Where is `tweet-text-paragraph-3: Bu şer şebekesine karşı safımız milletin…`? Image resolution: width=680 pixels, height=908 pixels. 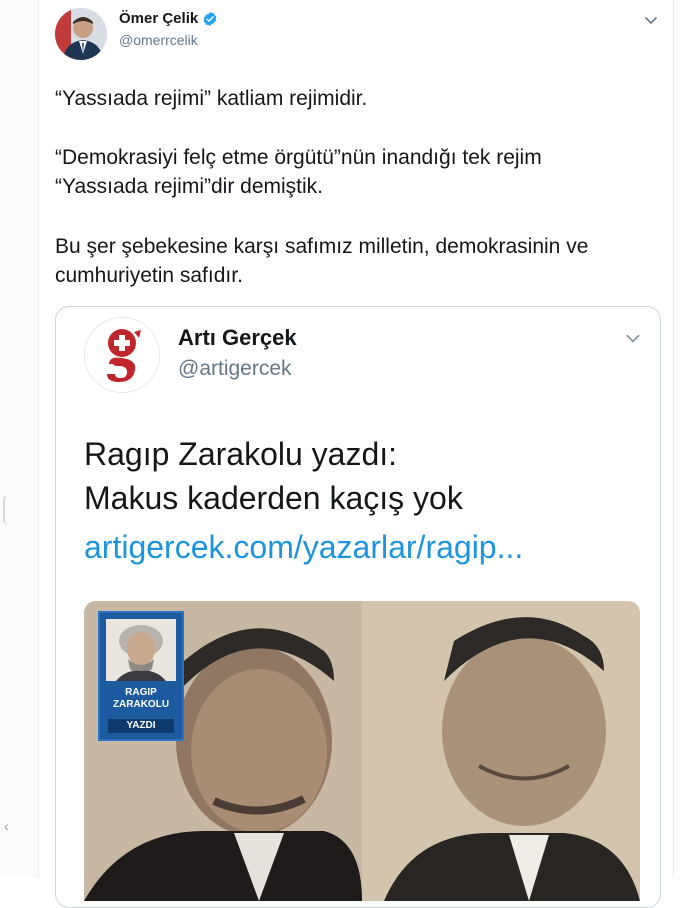
tweet-text-paragraph-3: Bu şer şebekesine karşı safımız milletin… is located at coordinates (321, 261).